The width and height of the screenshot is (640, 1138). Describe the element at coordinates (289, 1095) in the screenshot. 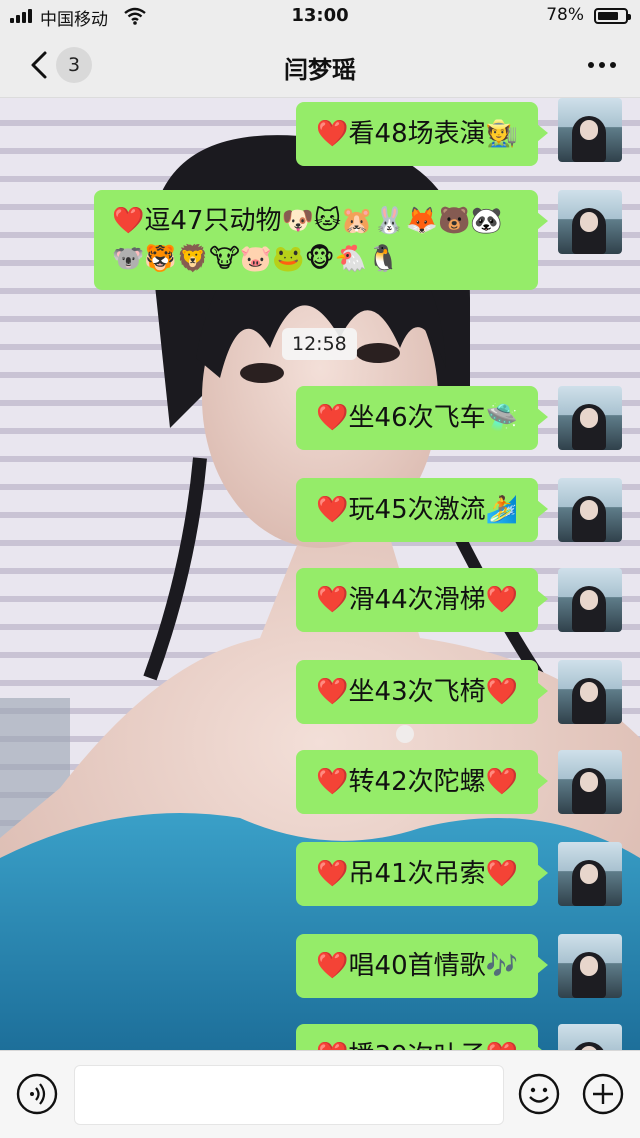

I see `message-input` at that location.